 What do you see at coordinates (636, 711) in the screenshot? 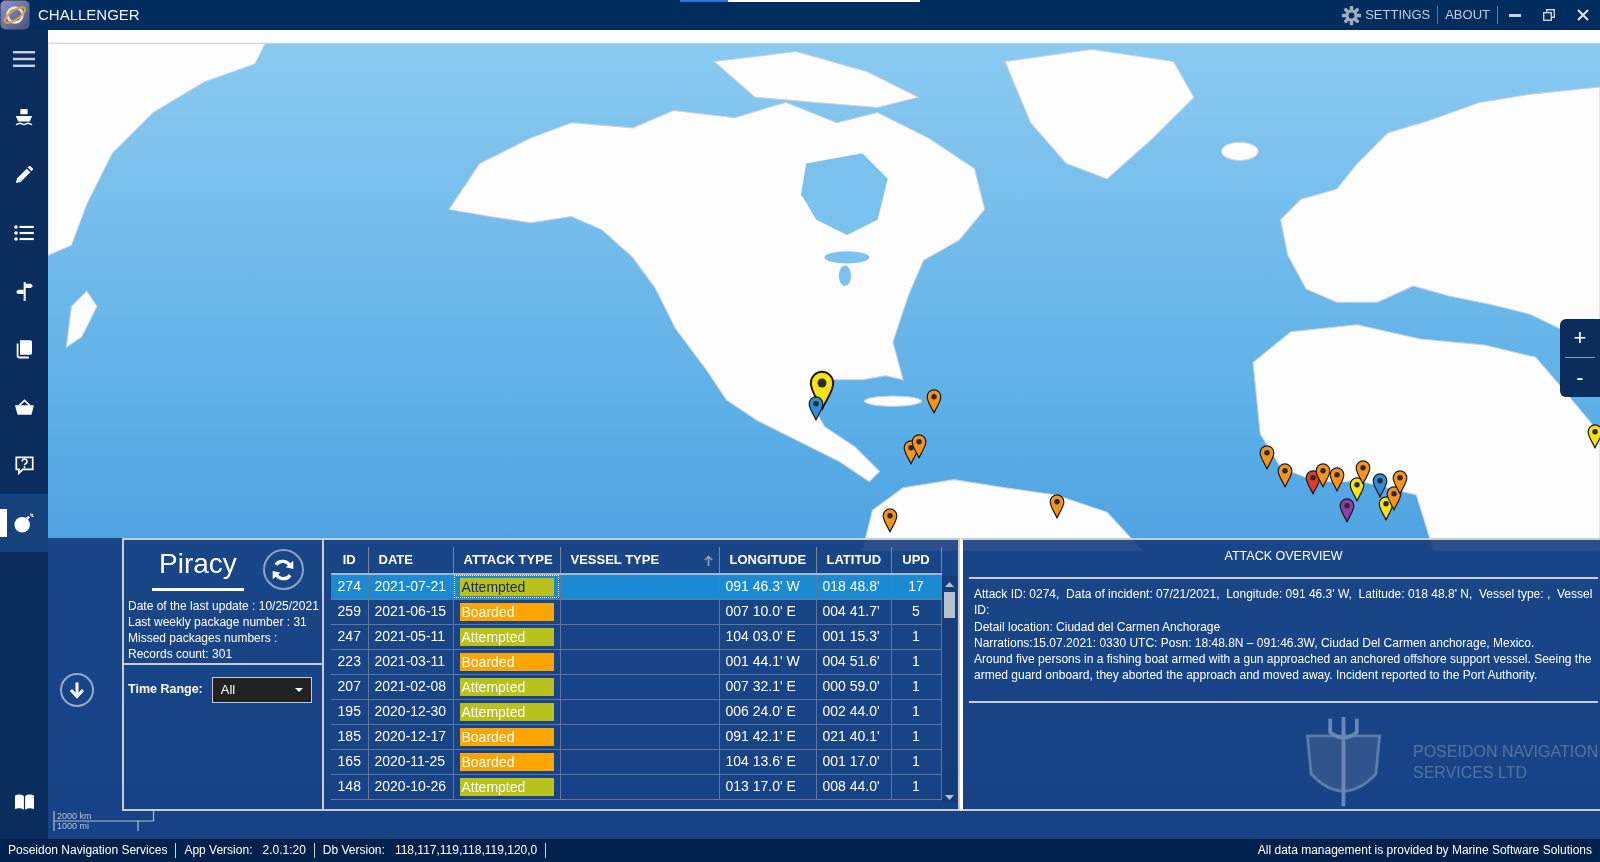
I see `table-row: 195 2020-12-30 Attempted 006 24.0' E 002 44.0' 1` at bounding box center [636, 711].